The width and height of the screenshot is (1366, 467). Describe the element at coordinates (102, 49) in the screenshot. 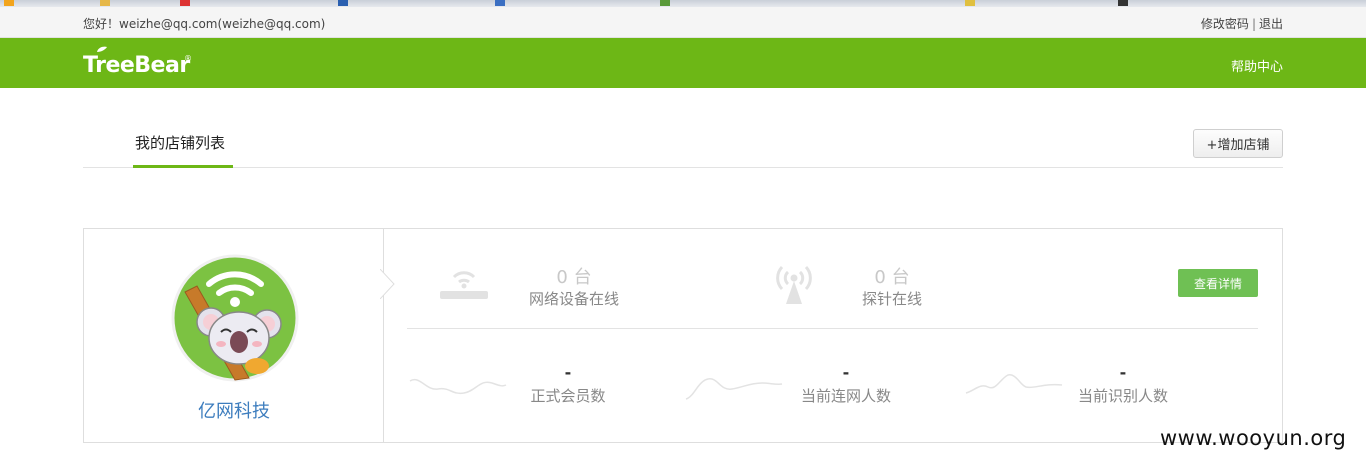

I see `leaf-icon` at that location.